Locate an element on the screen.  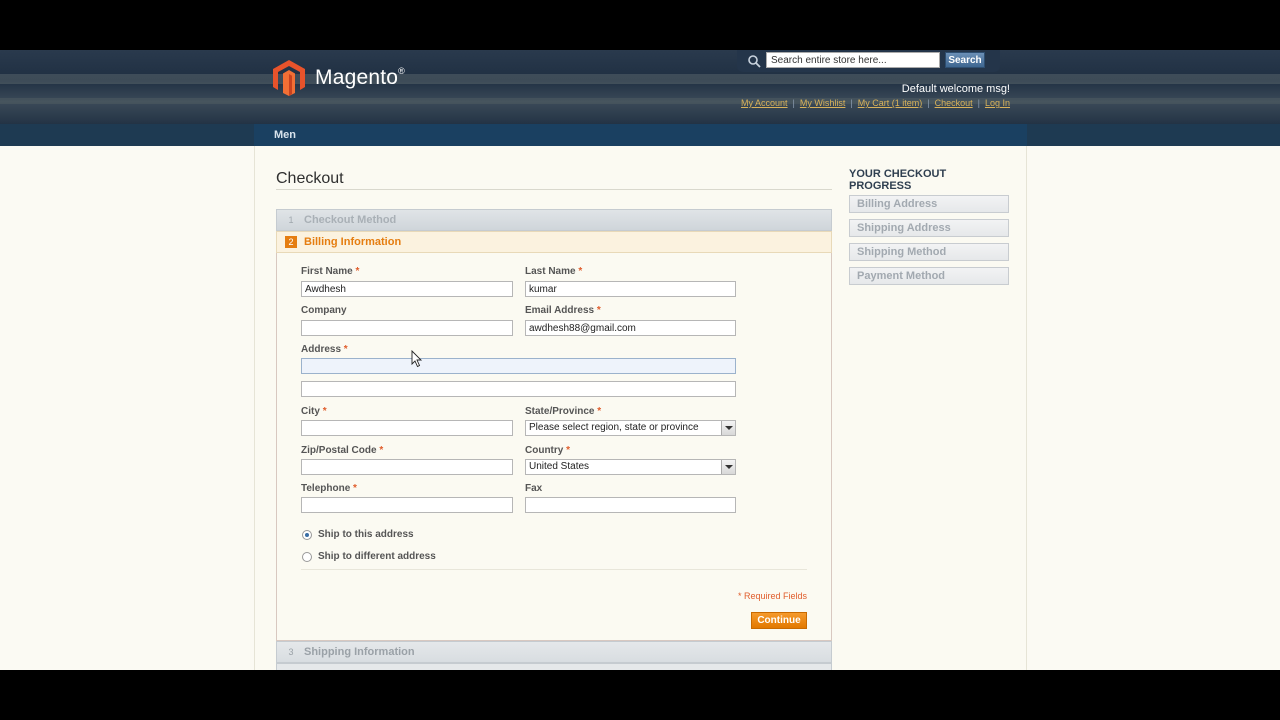
magento-logo-icon is located at coordinates (289, 78).